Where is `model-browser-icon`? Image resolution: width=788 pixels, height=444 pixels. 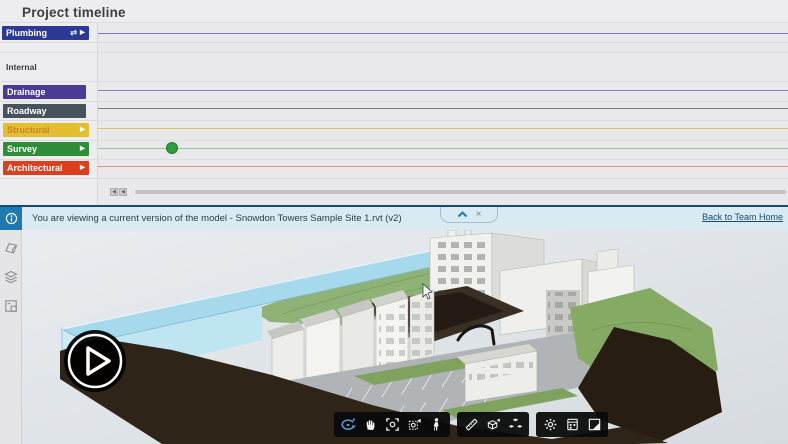
model-browser-icon is located at coordinates (493, 424).